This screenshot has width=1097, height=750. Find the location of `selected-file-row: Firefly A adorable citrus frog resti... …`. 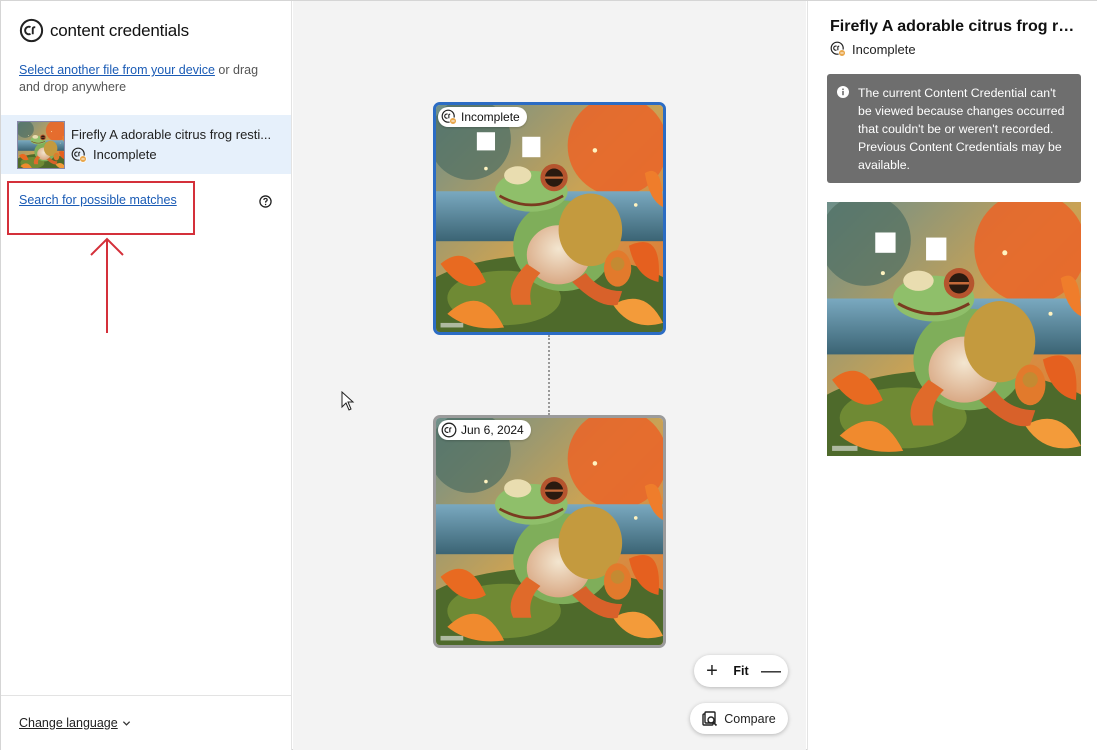

selected-file-row: Firefly A adorable citrus frog resti... … is located at coordinates (146, 144).